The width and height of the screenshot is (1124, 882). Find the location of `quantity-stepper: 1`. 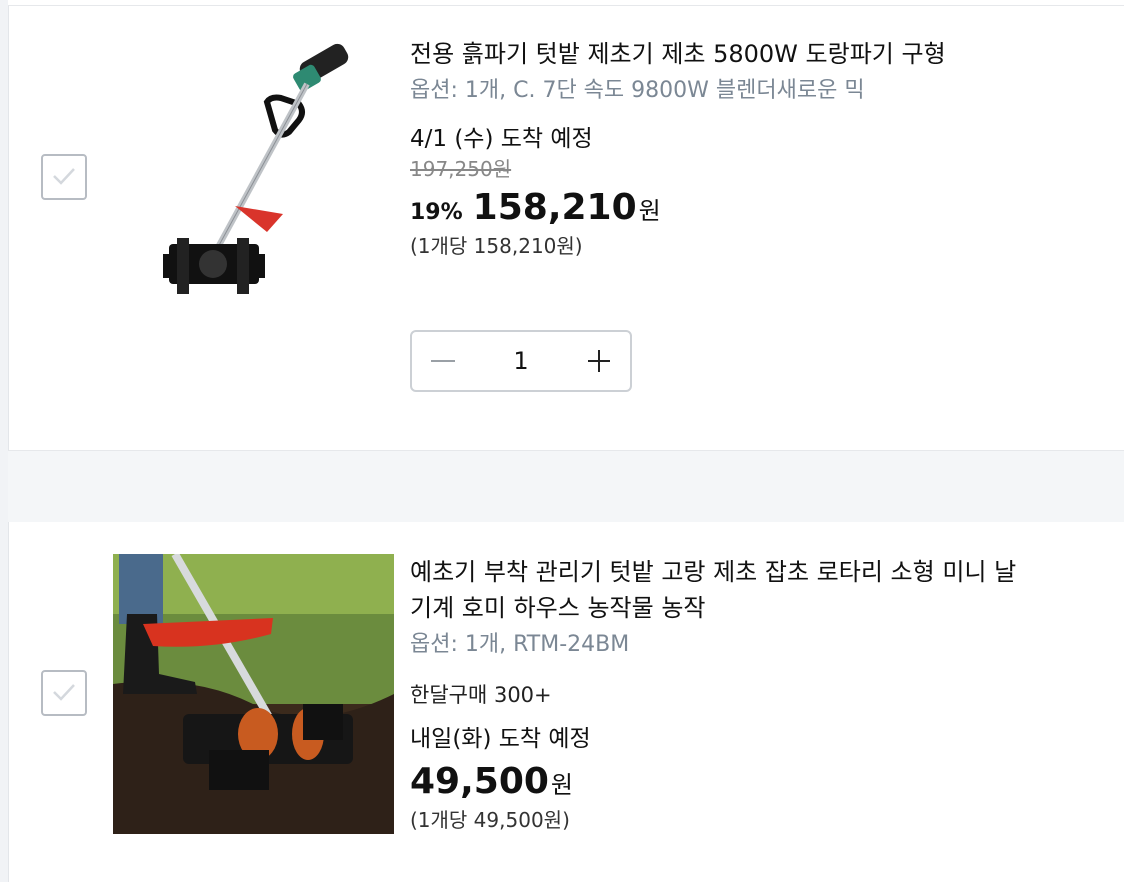

quantity-stepper: 1 is located at coordinates (521, 361).